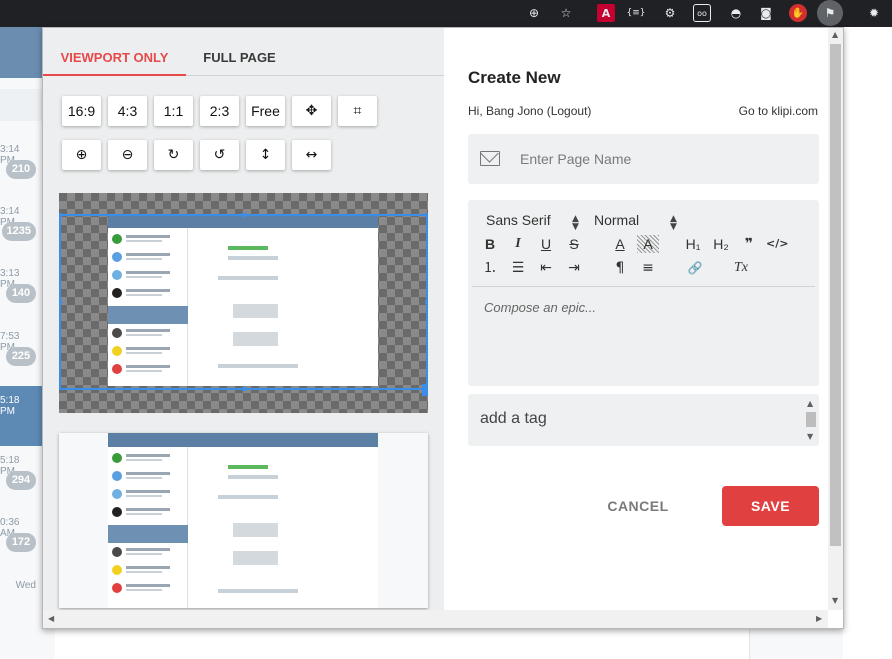 This screenshot has width=892, height=659. What do you see at coordinates (21, 356) in the screenshot?
I see `bg-badge: 225` at bounding box center [21, 356].